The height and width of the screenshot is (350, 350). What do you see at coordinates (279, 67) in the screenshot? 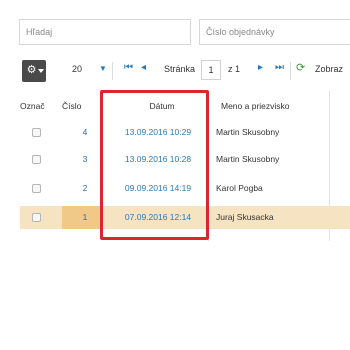
I see `last-page-icon: ⏭` at bounding box center [279, 67].